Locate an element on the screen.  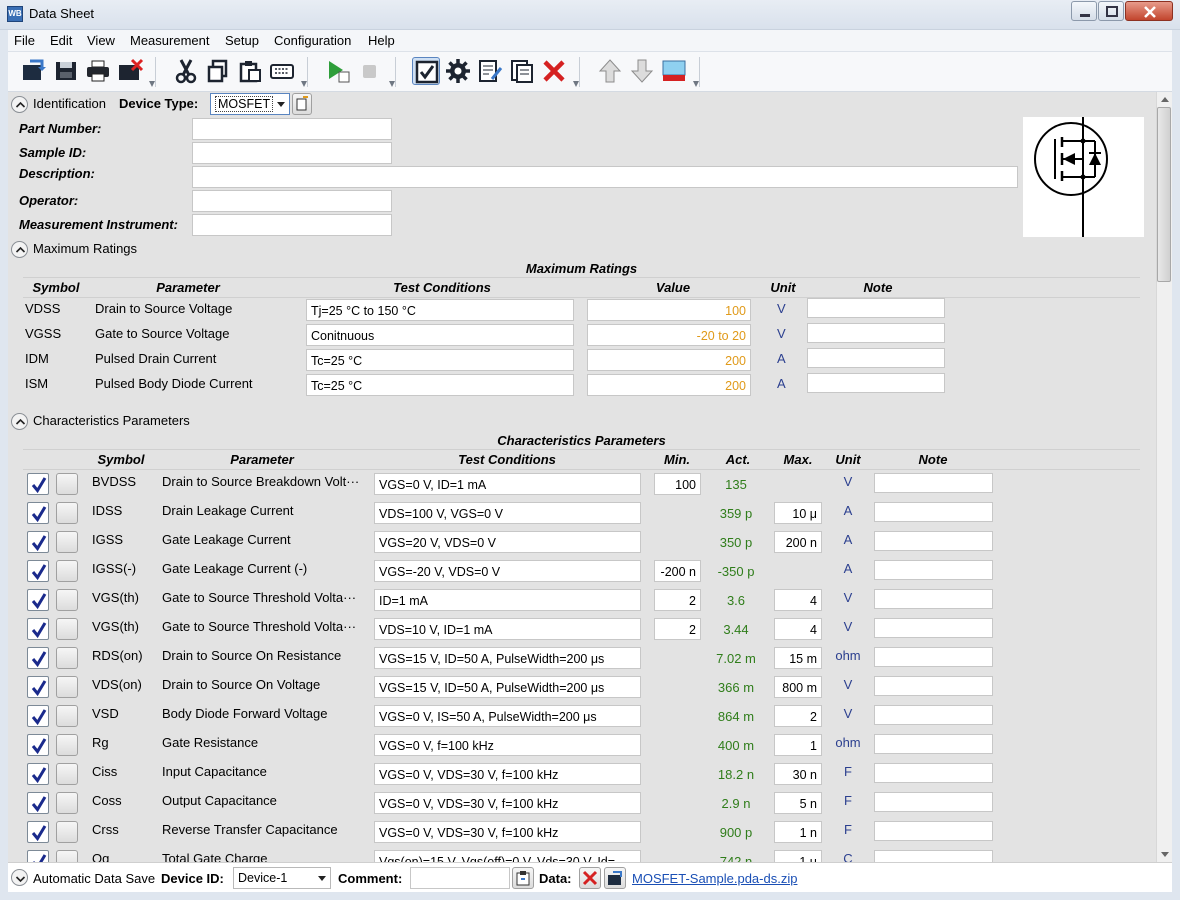
print-button is located at coordinates (98, 71).